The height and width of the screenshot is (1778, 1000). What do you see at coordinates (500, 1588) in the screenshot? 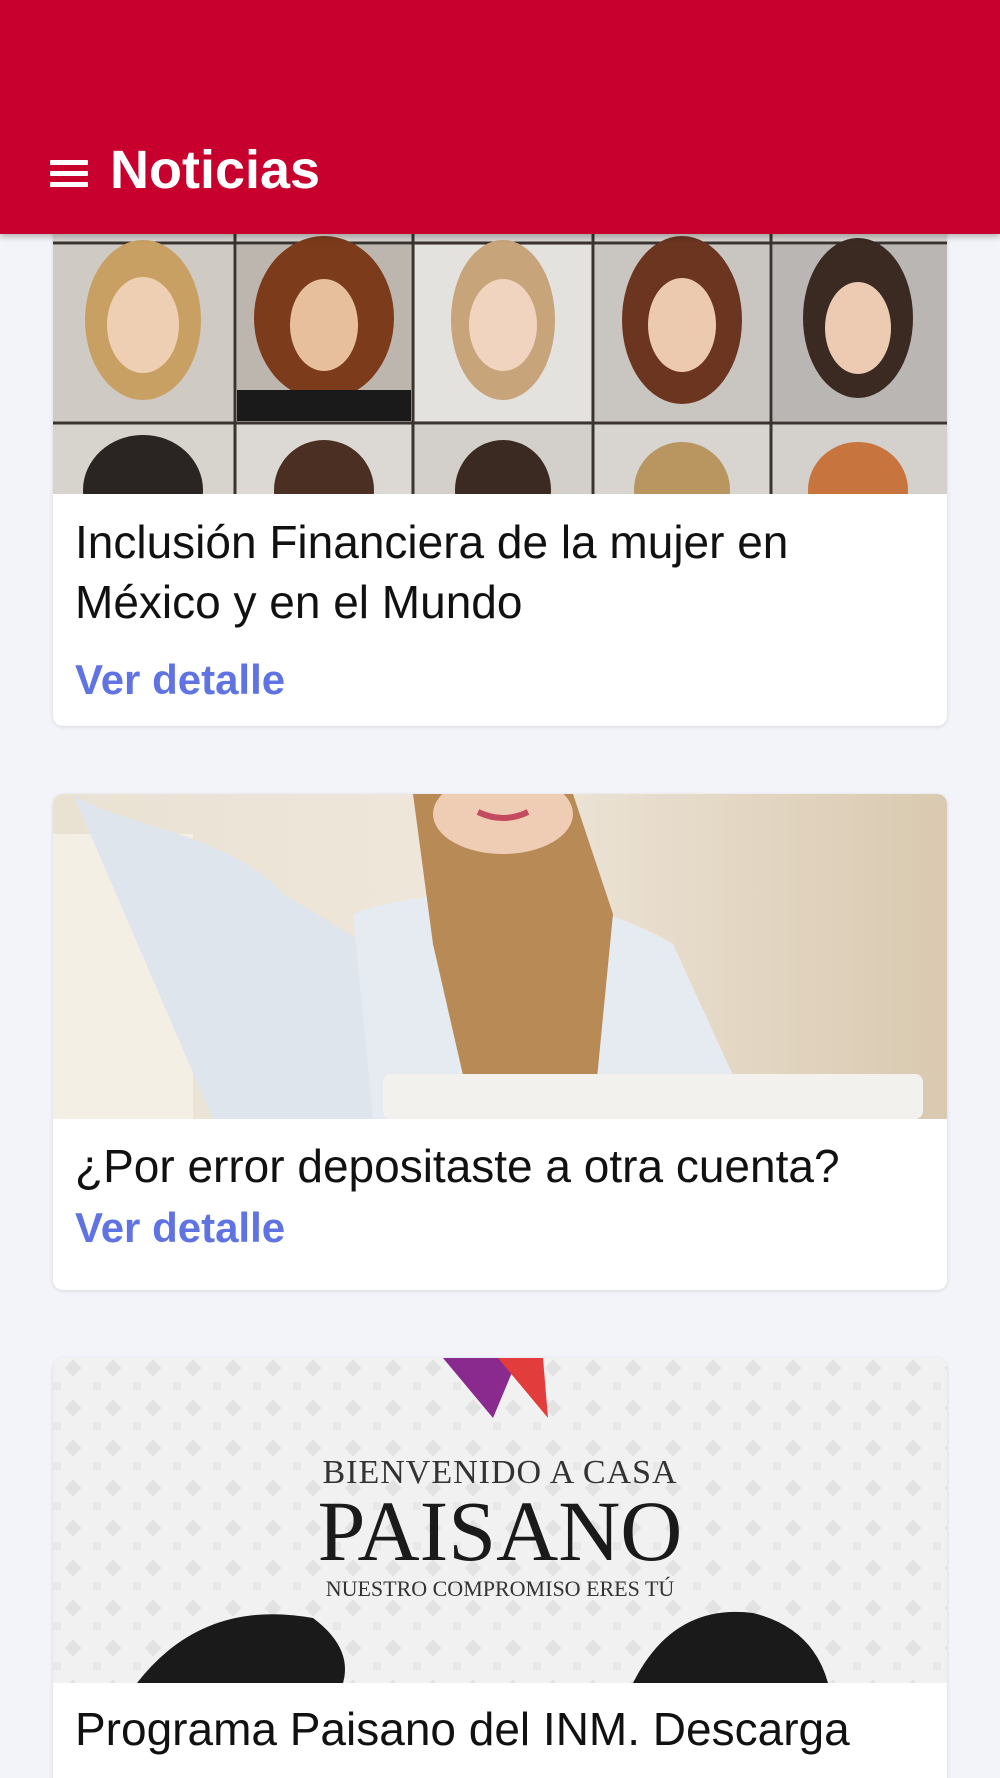
I see `paisano-line-3: NUESTRO COMPROMISO ERES TÚ` at bounding box center [500, 1588].